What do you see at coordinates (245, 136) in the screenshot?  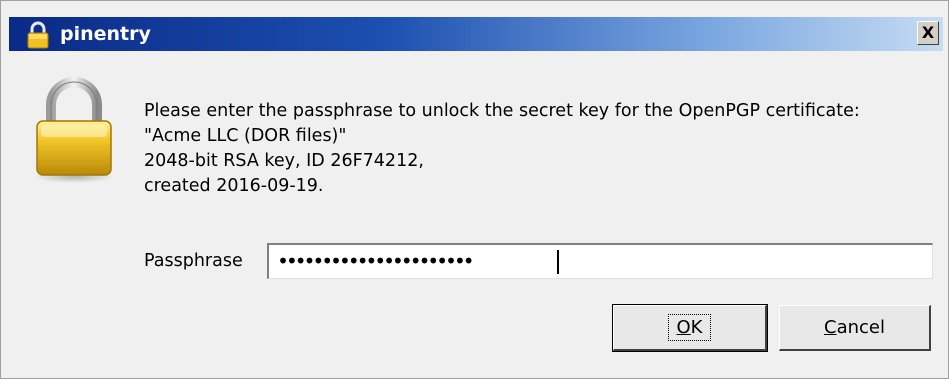 I see `message-line: "Acme LLC (DOR files)"` at bounding box center [245, 136].